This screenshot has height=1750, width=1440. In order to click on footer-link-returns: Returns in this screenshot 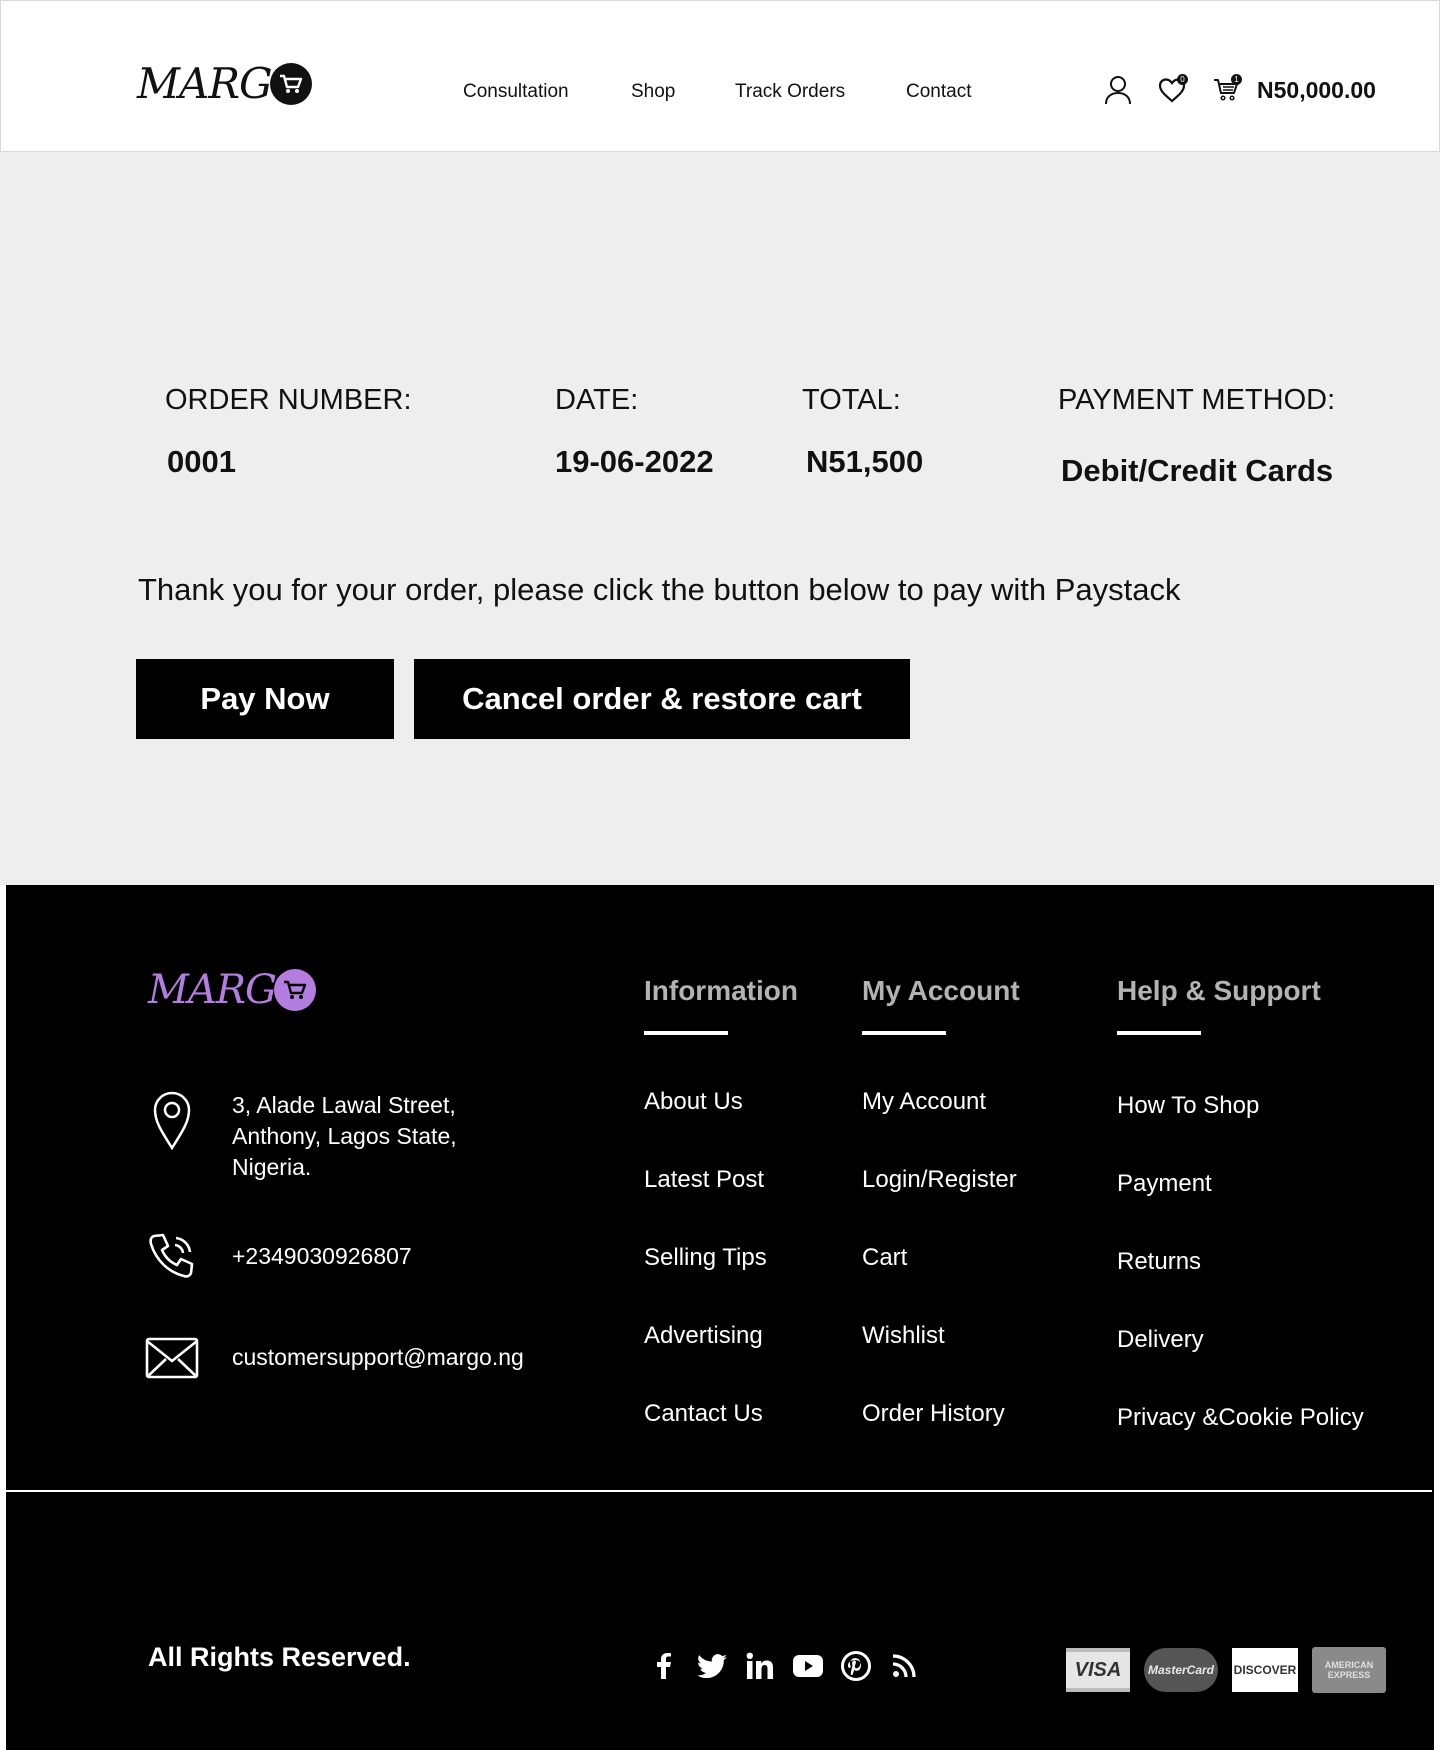, I will do `click(1159, 1262)`.